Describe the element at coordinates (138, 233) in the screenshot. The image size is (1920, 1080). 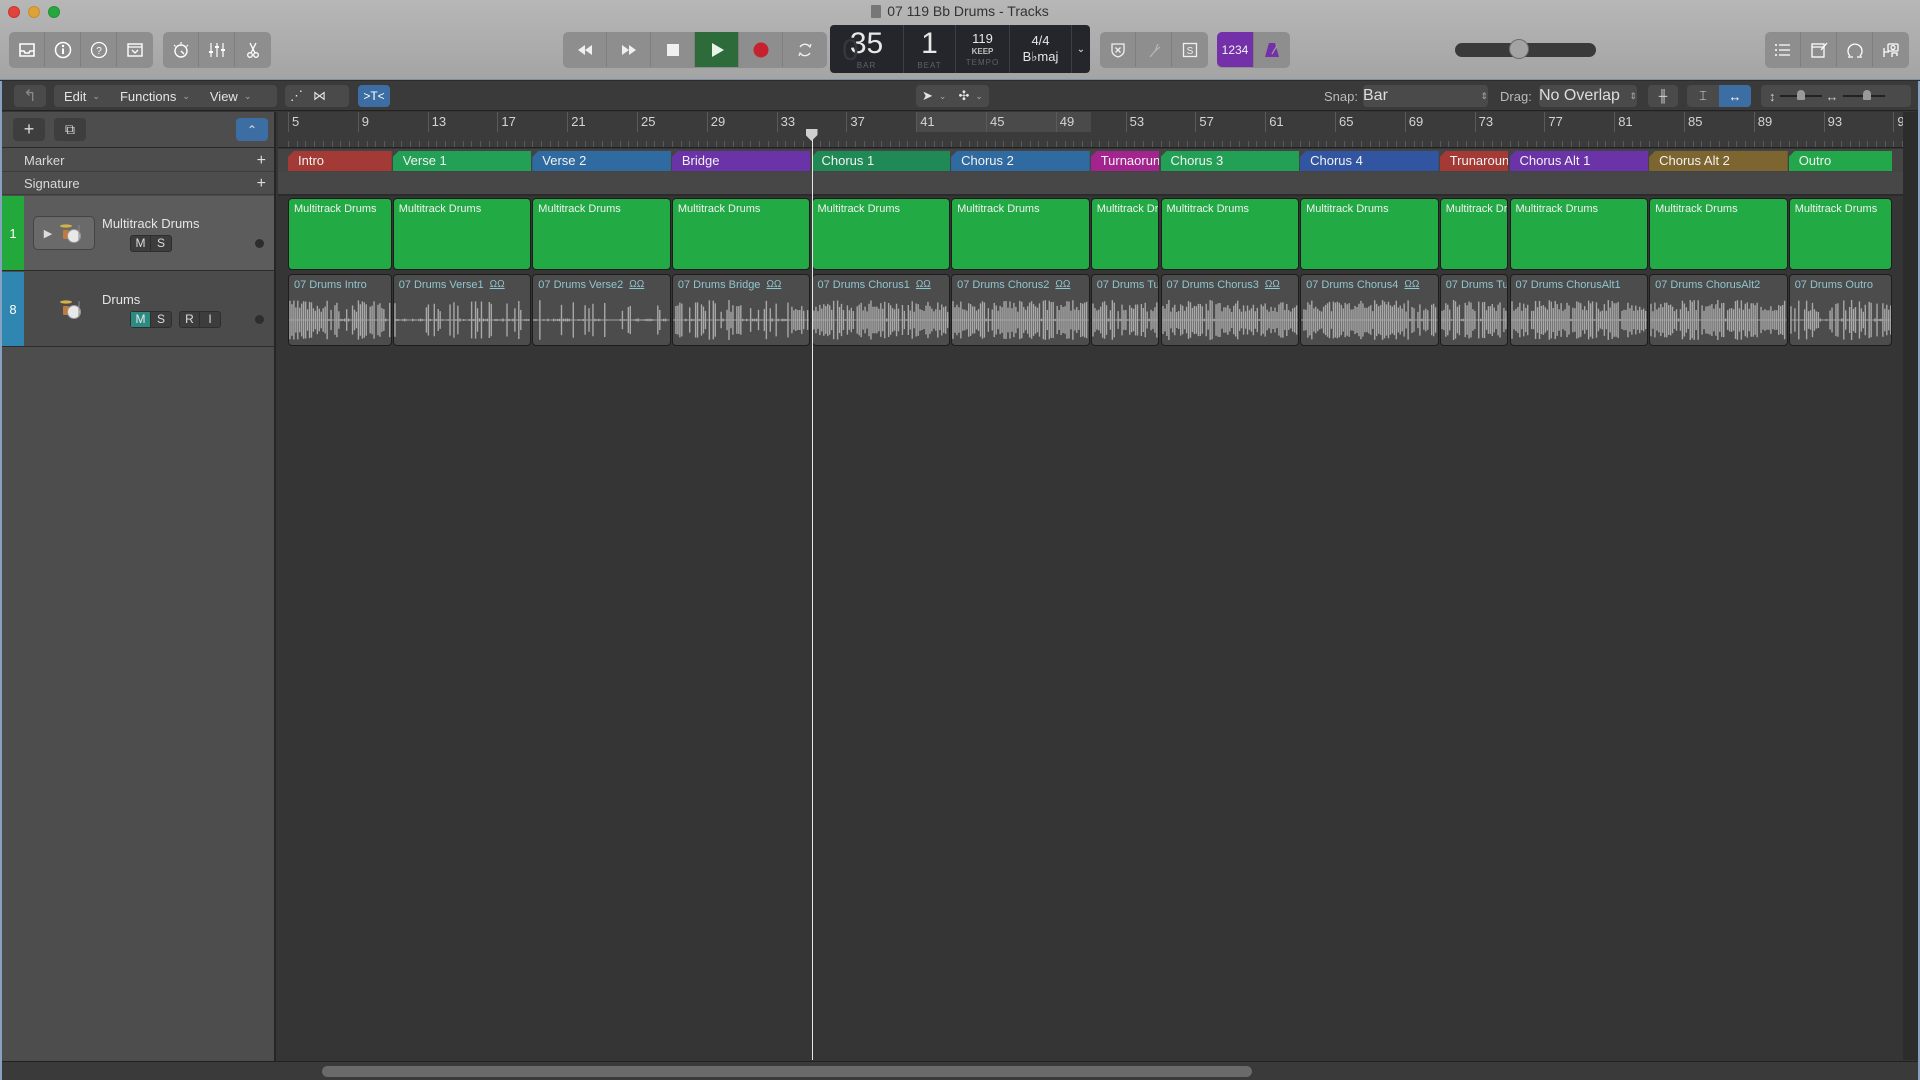
I see `track-header: 1 ▶ Multitrack Drums M S` at that location.